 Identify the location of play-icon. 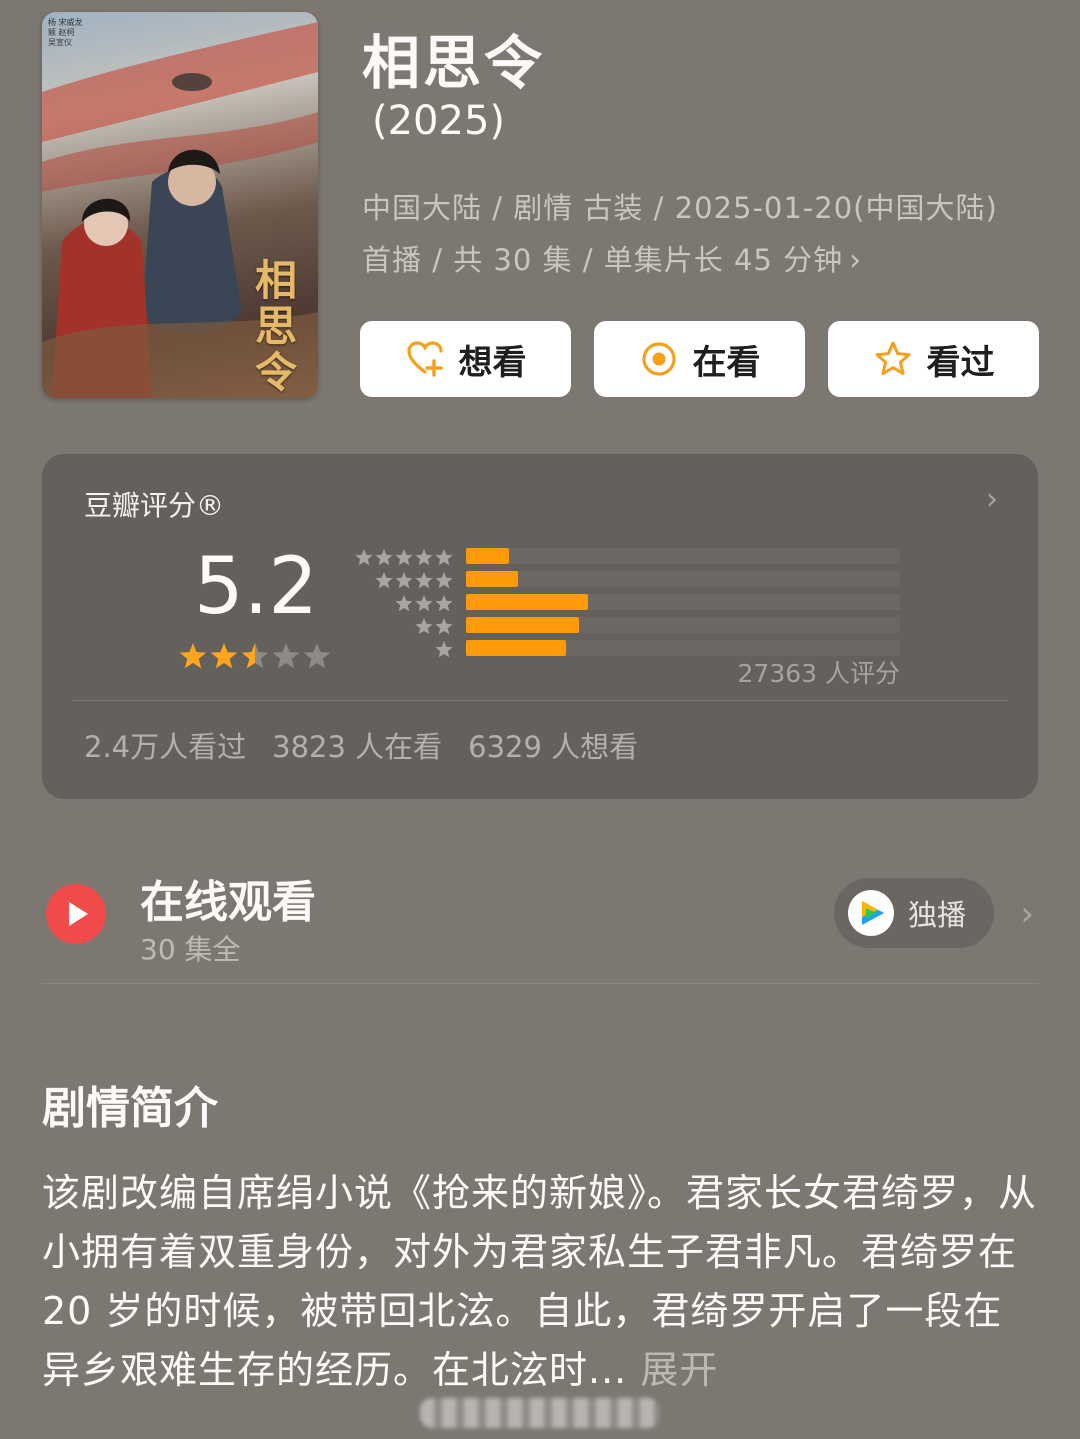
(76, 914).